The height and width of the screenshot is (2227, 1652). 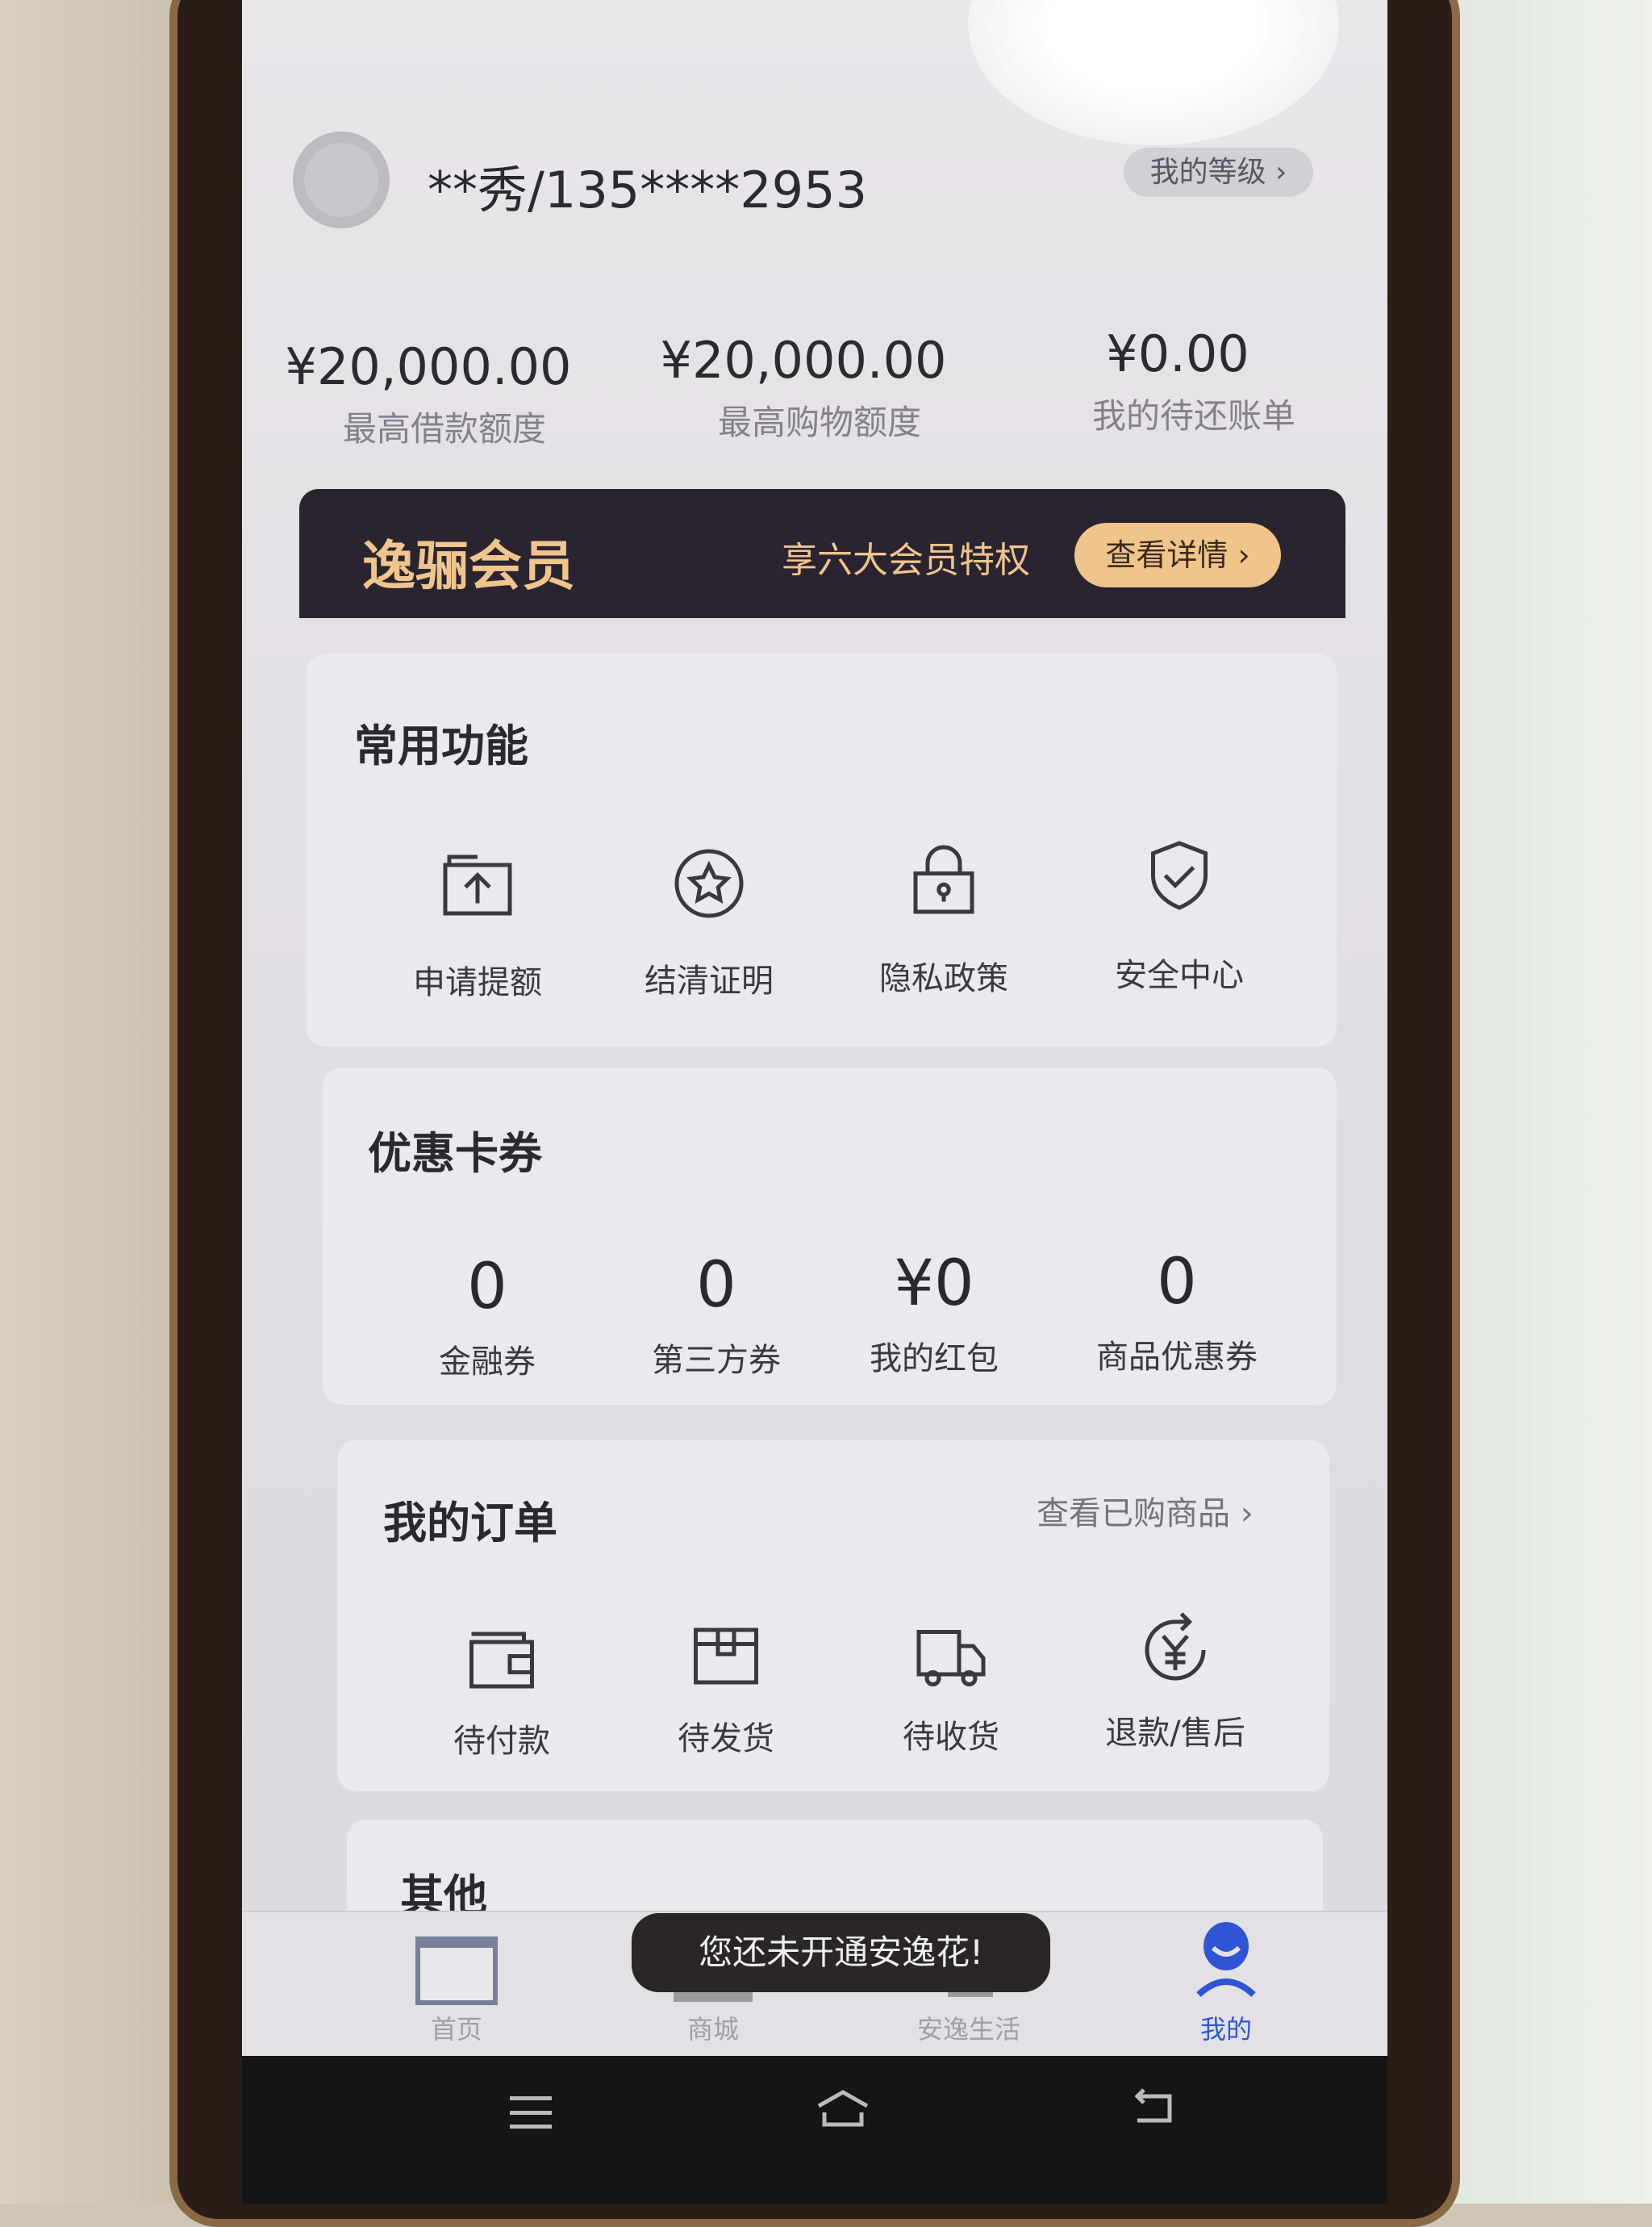 I want to click on tab-mine: 我的, so click(x=1226, y=2027).